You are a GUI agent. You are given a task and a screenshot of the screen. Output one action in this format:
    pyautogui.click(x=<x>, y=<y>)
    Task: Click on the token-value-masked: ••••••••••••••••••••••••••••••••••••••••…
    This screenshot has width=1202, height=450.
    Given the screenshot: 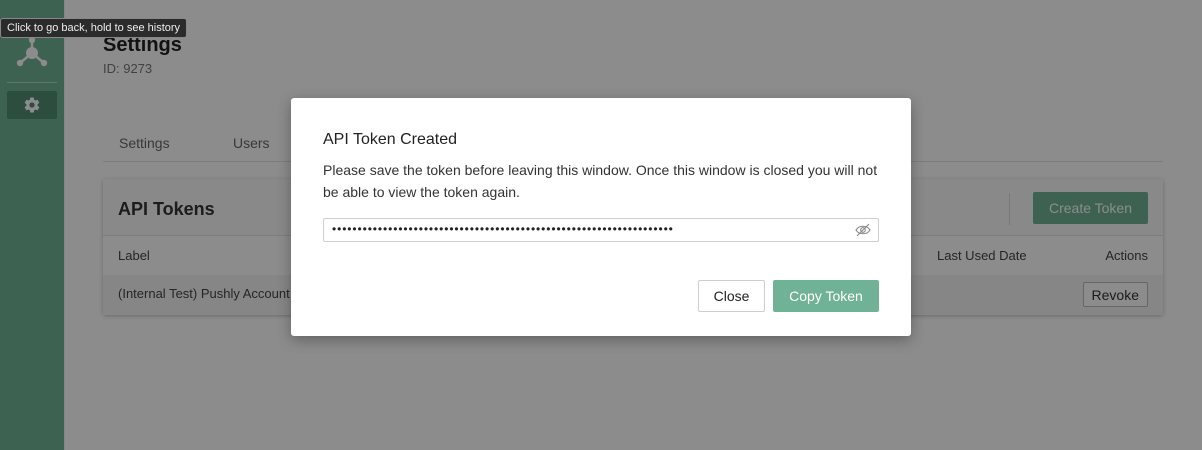 What is the action you would take?
    pyautogui.click(x=592, y=229)
    